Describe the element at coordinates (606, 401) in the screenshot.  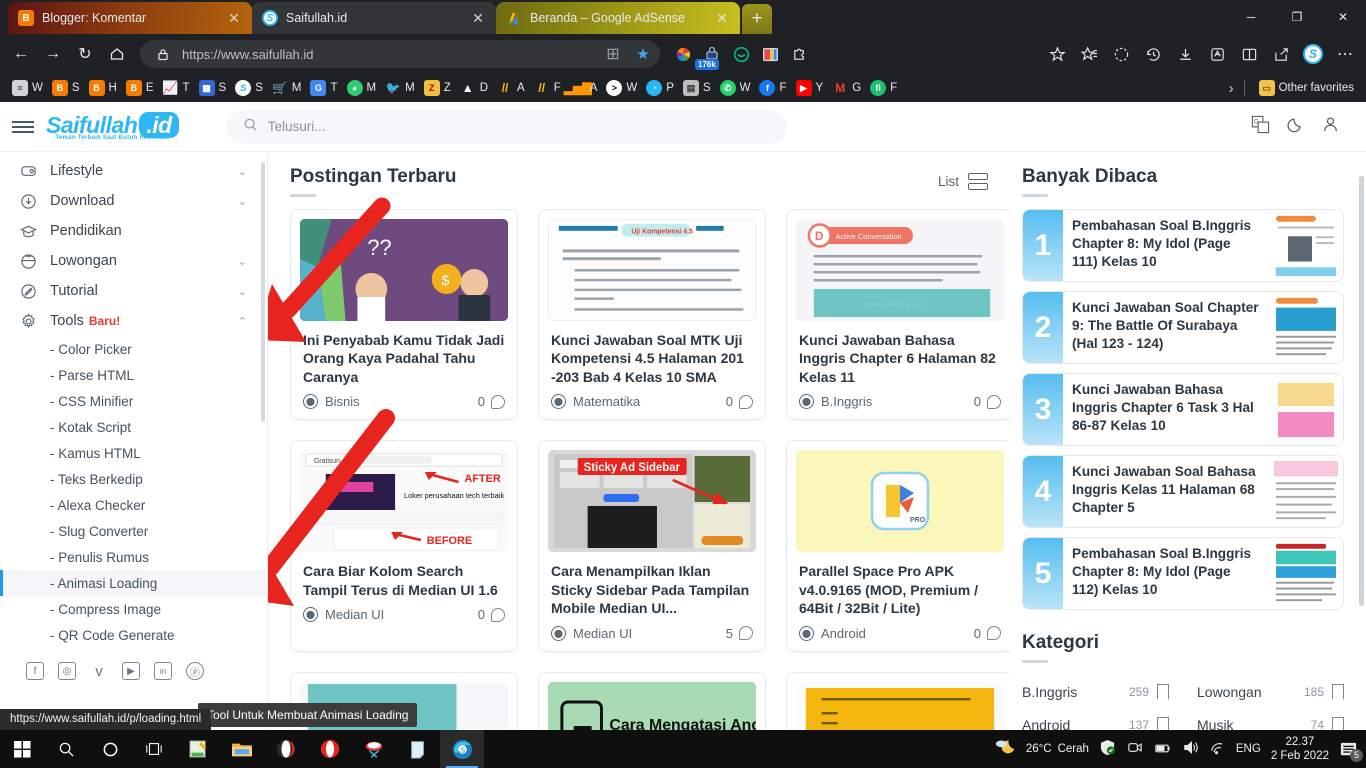
I see `post-category: Matematika` at that location.